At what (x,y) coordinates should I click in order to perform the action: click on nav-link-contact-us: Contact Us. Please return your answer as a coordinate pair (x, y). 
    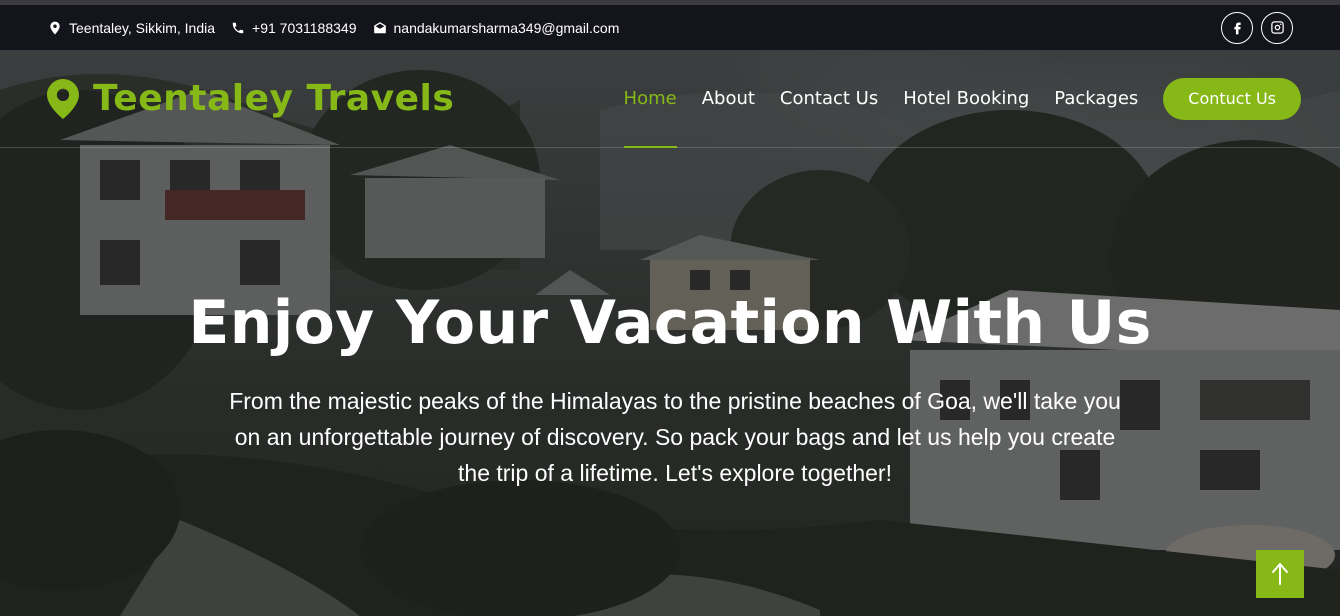
    Looking at the image, I should click on (829, 99).